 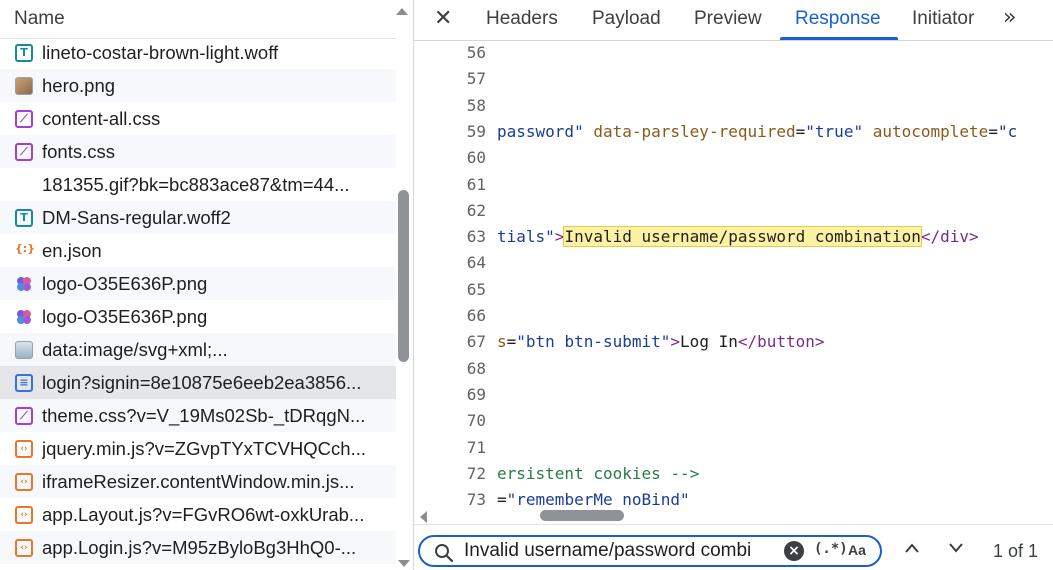 I want to click on line-number: 67, so click(x=465, y=342).